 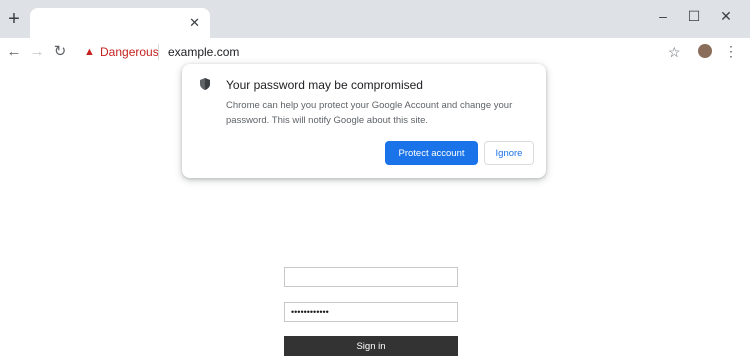 I want to click on new-tab-button: +, so click(x=14, y=19).